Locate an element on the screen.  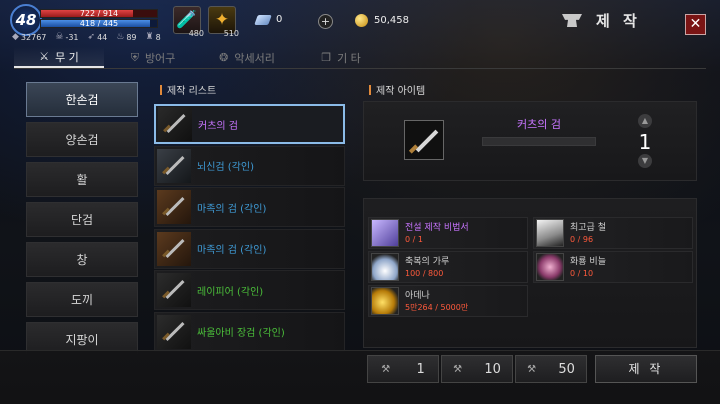
stat-item: ◆ 32767 is located at coordinates (29, 37).